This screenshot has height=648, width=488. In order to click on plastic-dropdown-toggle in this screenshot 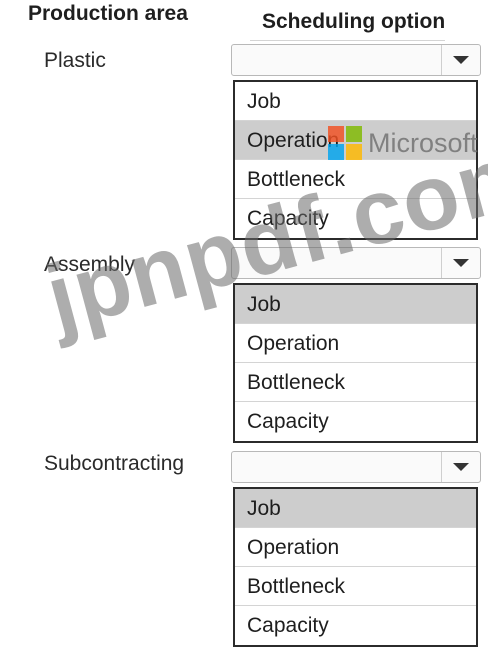, I will do `click(460, 60)`.